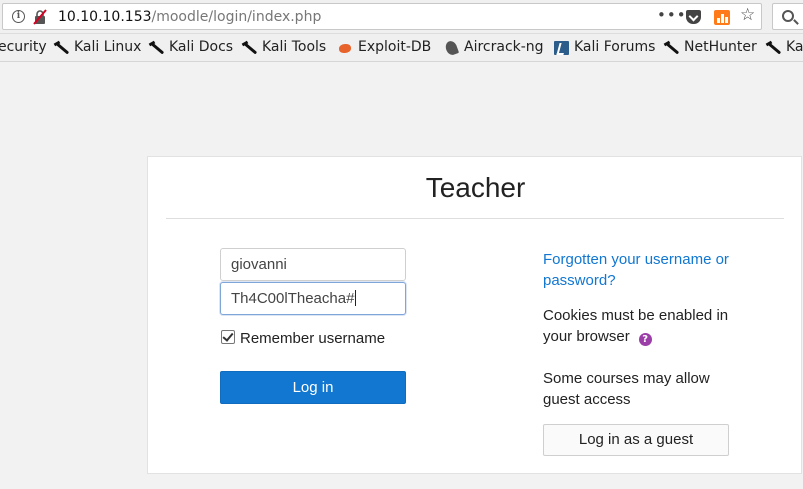  Describe the element at coordinates (475, 187) in the screenshot. I see `login-title: Teacher` at that location.